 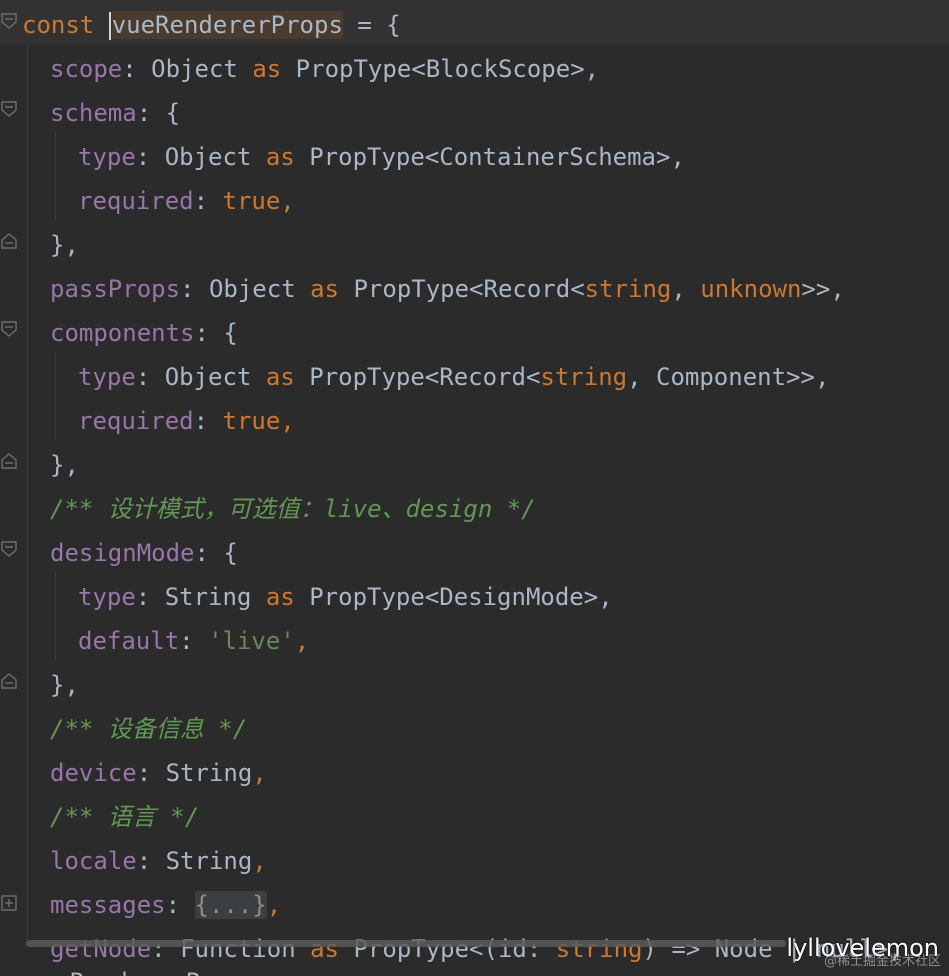 What do you see at coordinates (489, 157) in the screenshot?
I see `code-text: PropType<ContainerSchema>,` at bounding box center [489, 157].